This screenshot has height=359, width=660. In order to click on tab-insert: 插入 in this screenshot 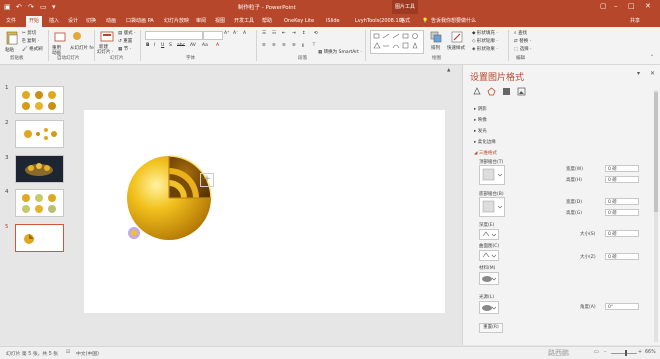, I will do `click(54, 21)`.